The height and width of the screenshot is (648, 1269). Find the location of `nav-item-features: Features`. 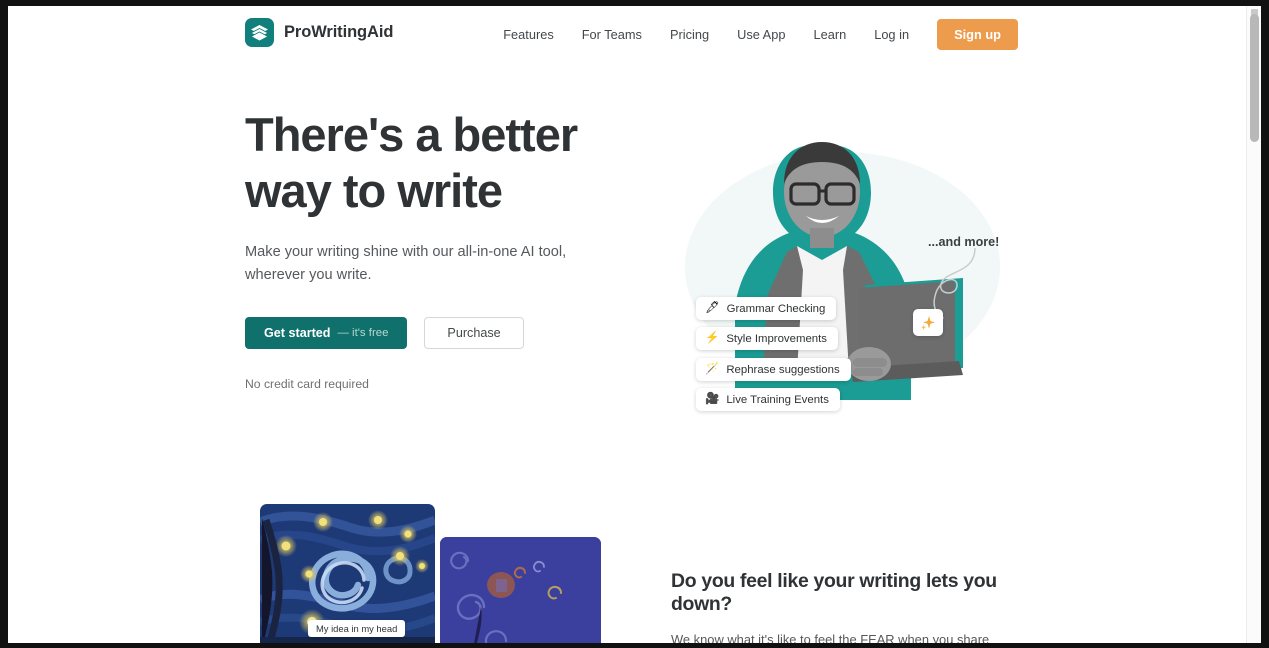

nav-item-features: Features is located at coordinates (528, 34).